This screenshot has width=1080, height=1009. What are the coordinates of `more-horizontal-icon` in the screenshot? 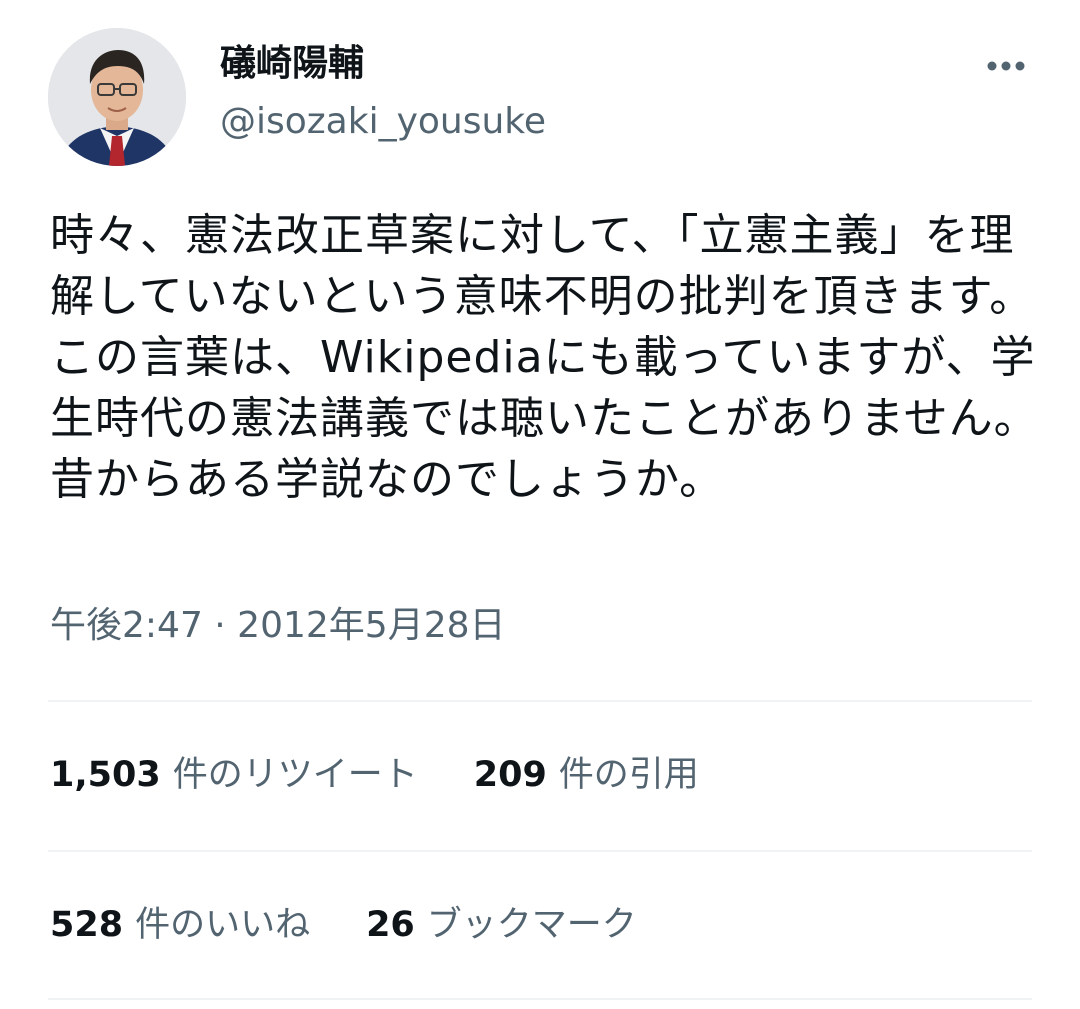 It's located at (1006, 66).